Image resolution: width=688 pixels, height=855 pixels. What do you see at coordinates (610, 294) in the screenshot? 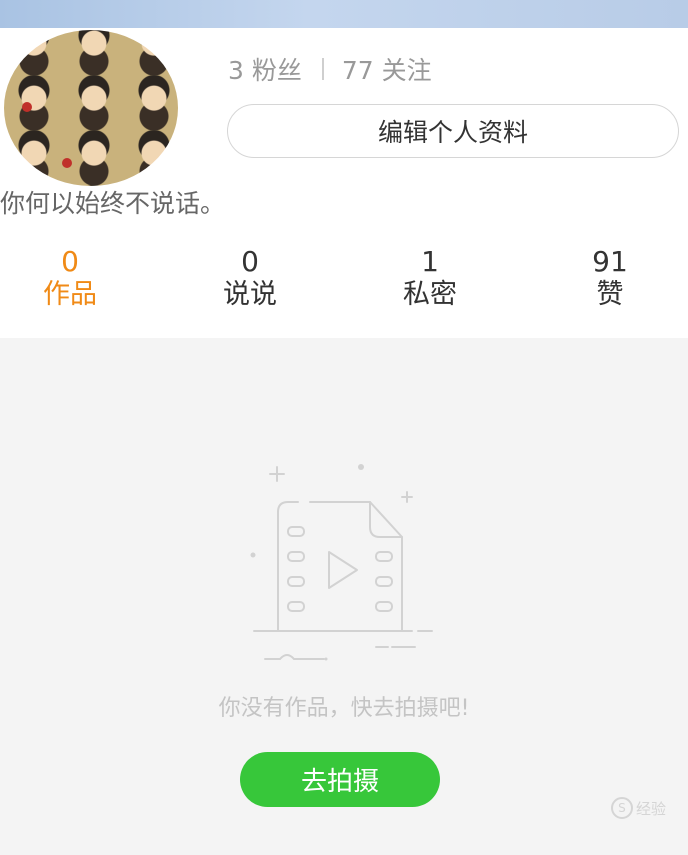
I see `tab-likes-label: 赞` at bounding box center [610, 294].